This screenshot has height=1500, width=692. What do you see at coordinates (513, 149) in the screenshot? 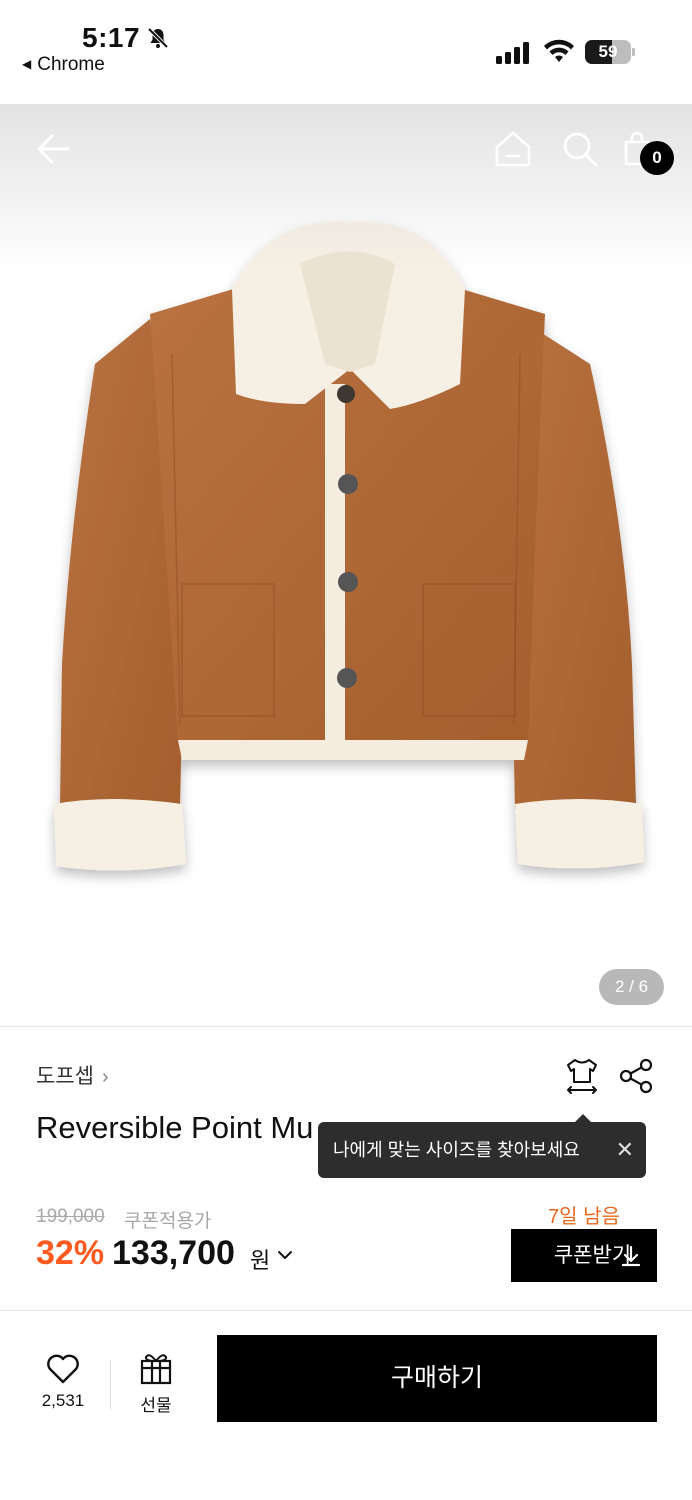
I see `home-icon` at bounding box center [513, 149].